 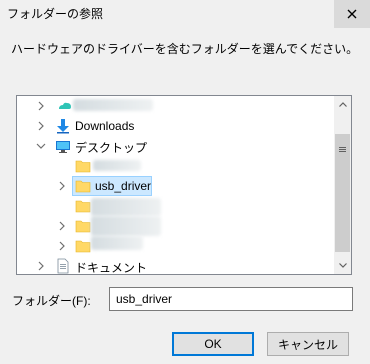 What do you see at coordinates (342, 193) in the screenshot?
I see `scroll-thumb` at bounding box center [342, 193].